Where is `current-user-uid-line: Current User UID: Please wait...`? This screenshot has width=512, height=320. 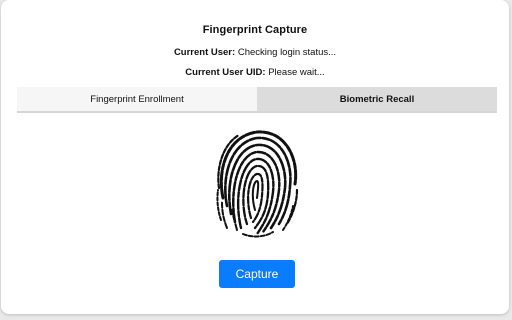
current-user-uid-line: Current User UID: Please wait... is located at coordinates (255, 72).